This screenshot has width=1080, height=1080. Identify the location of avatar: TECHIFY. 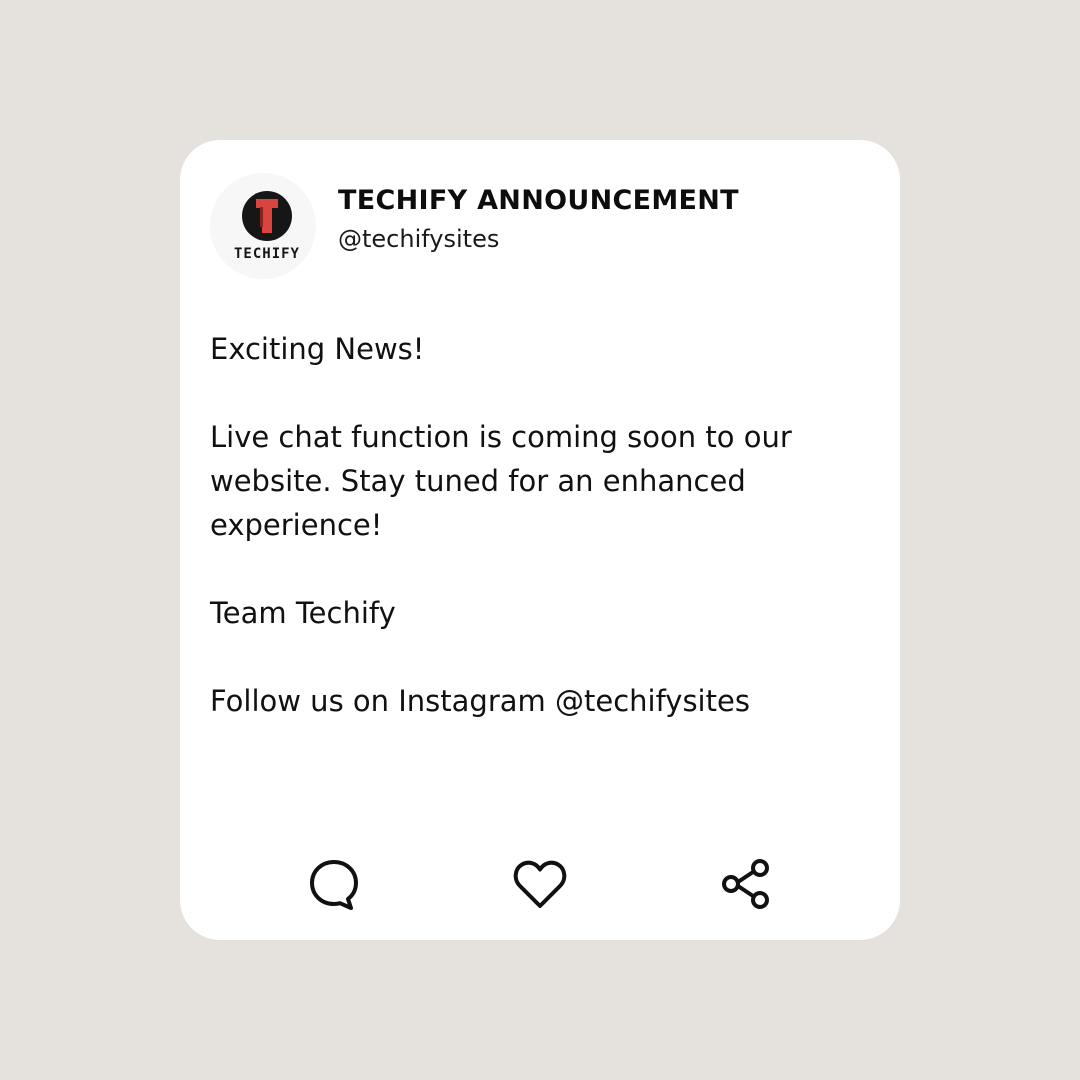
(263, 226).